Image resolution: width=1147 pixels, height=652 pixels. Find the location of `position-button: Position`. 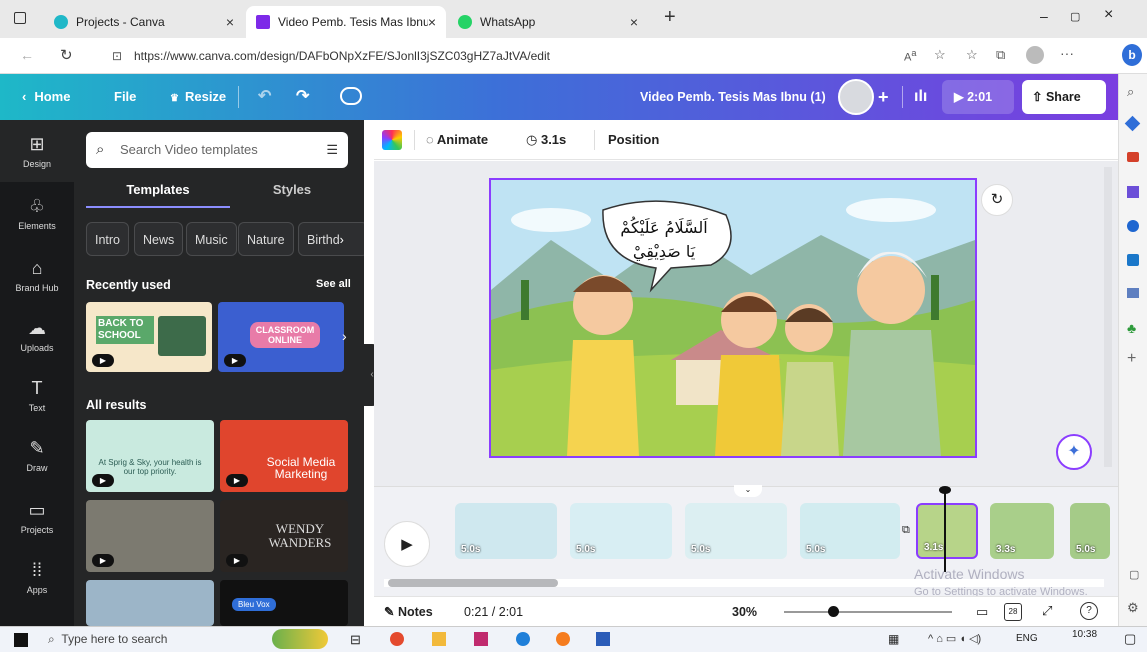

position-button: Position is located at coordinates (633, 140).